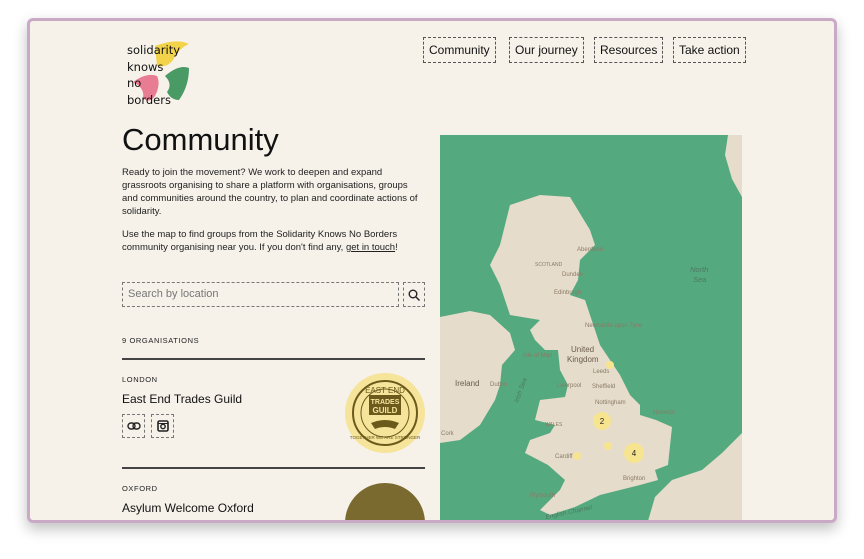 The height and width of the screenshot is (559, 864). I want to click on ireland, so click(477, 377).